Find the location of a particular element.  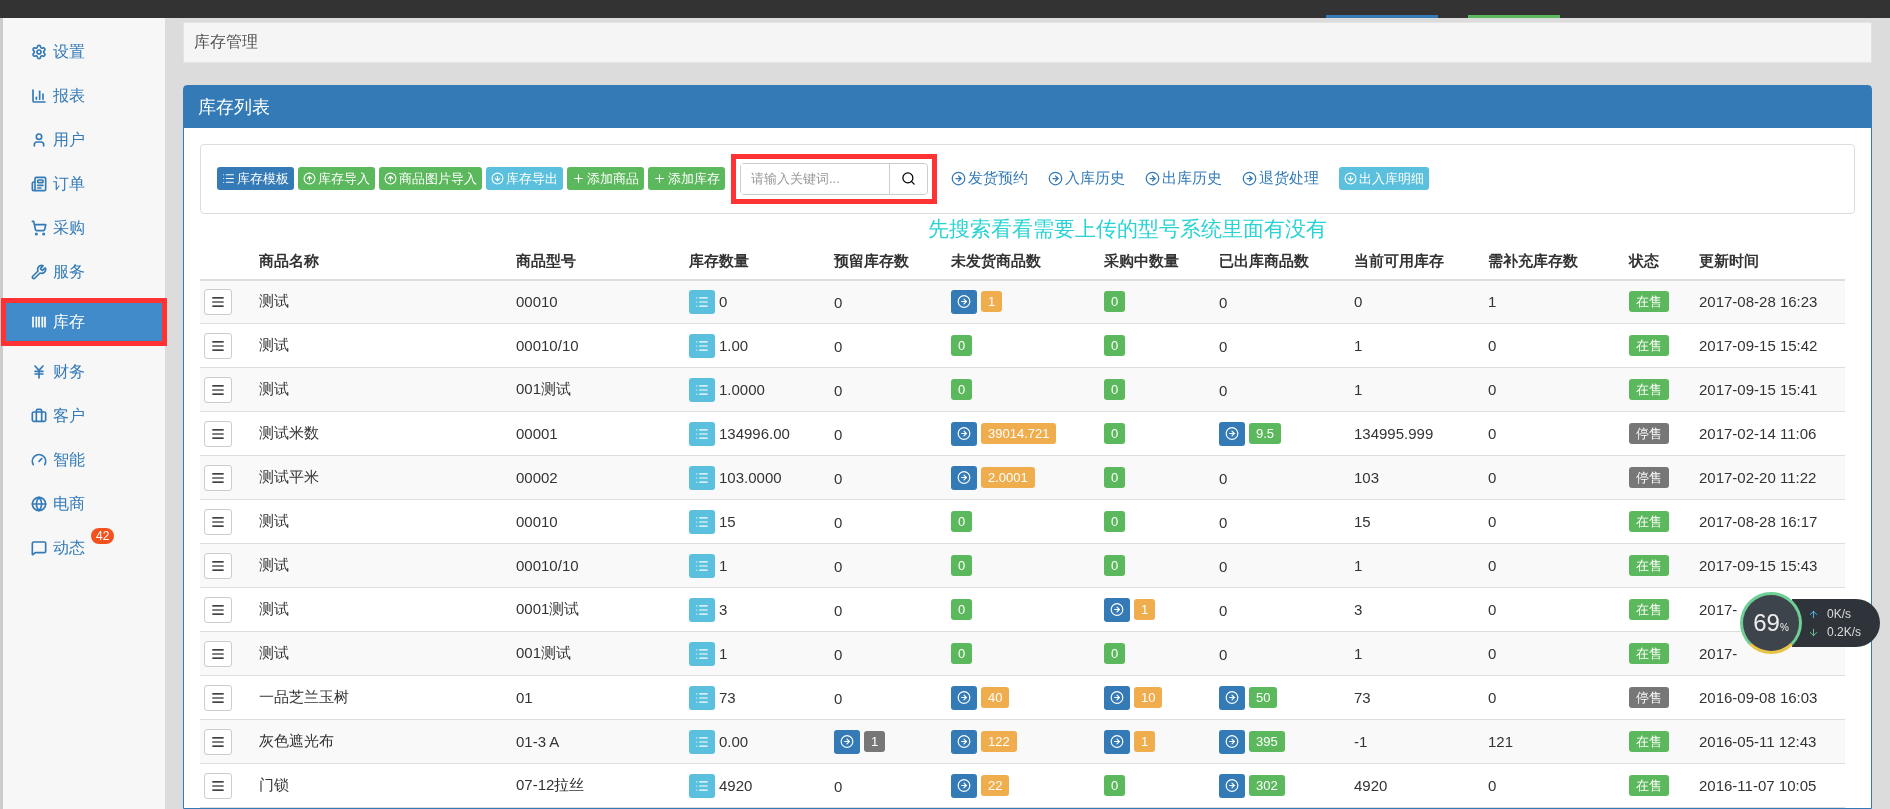

toolbar-button: 添加商品 is located at coordinates (605, 178).